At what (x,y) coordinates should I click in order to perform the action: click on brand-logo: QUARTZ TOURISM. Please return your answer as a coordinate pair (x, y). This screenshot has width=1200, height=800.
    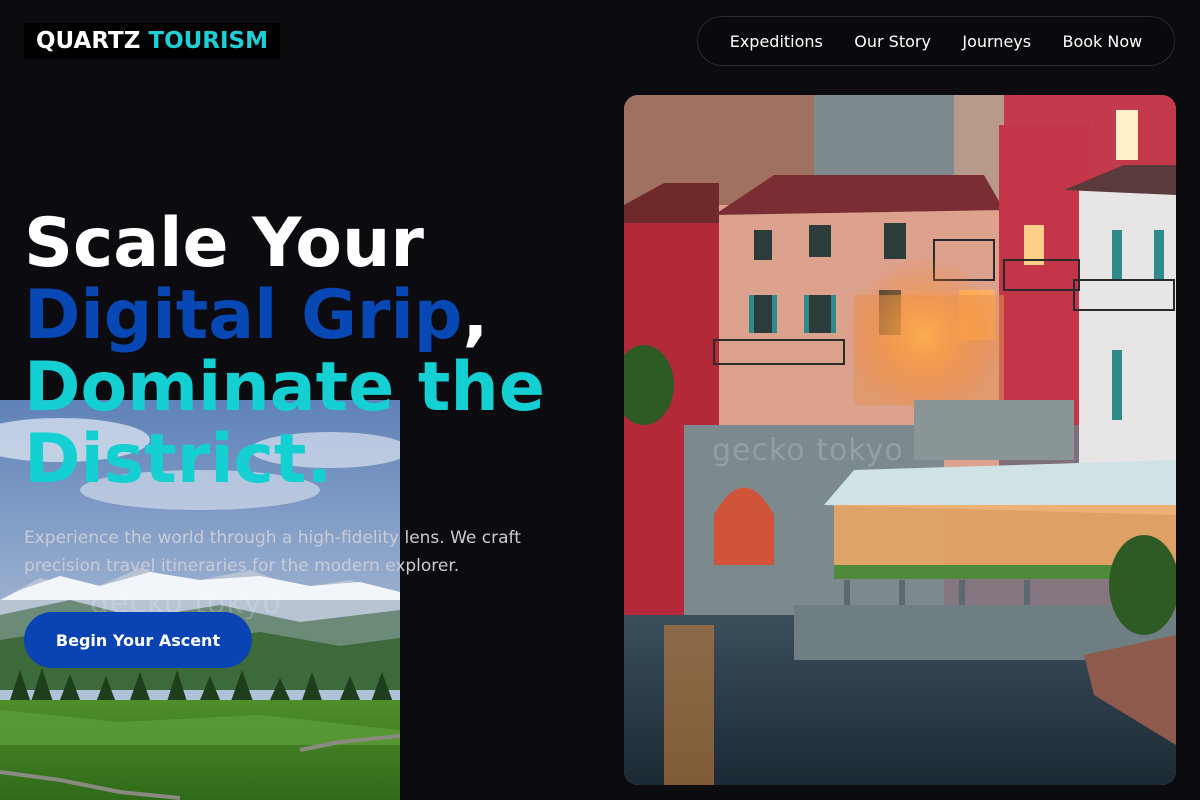
    Looking at the image, I should click on (152, 41).